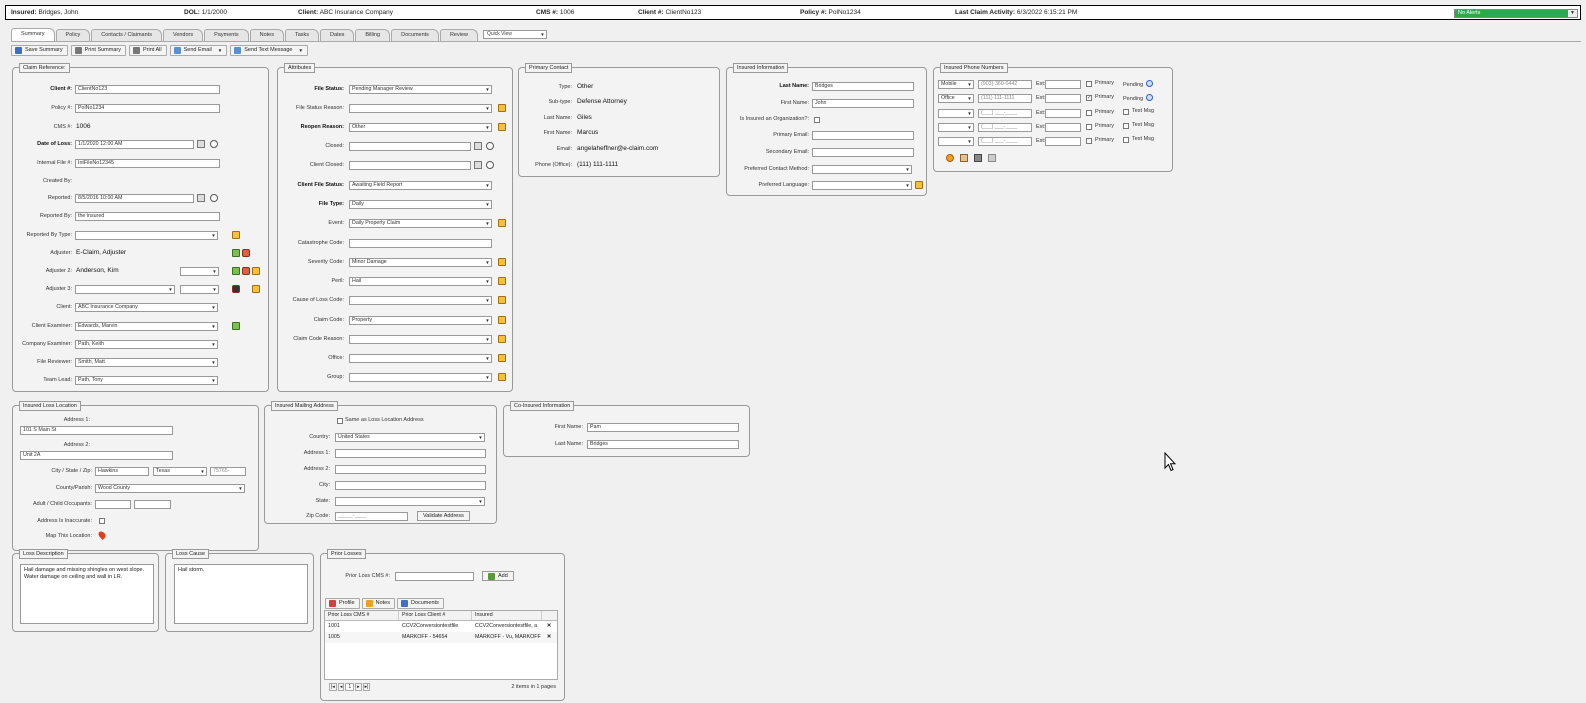 Image resolution: width=1586 pixels, height=703 pixels. What do you see at coordinates (420, 127) in the screenshot?
I see `reopen-reason-select: Other ▼` at bounding box center [420, 127].